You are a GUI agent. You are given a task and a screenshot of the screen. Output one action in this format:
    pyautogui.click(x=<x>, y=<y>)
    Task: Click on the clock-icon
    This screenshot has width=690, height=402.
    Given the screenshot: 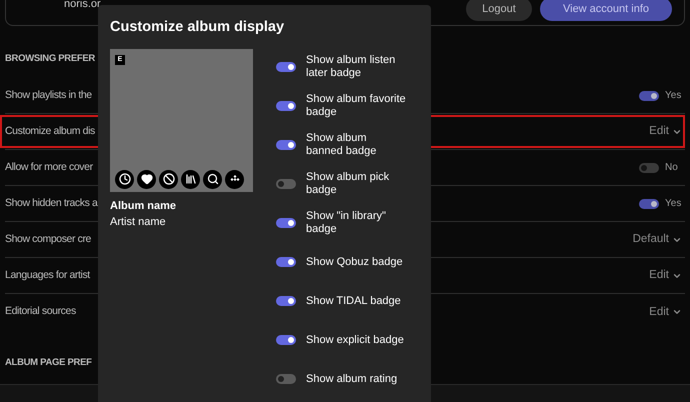 What is the action you would take?
    pyautogui.click(x=124, y=179)
    